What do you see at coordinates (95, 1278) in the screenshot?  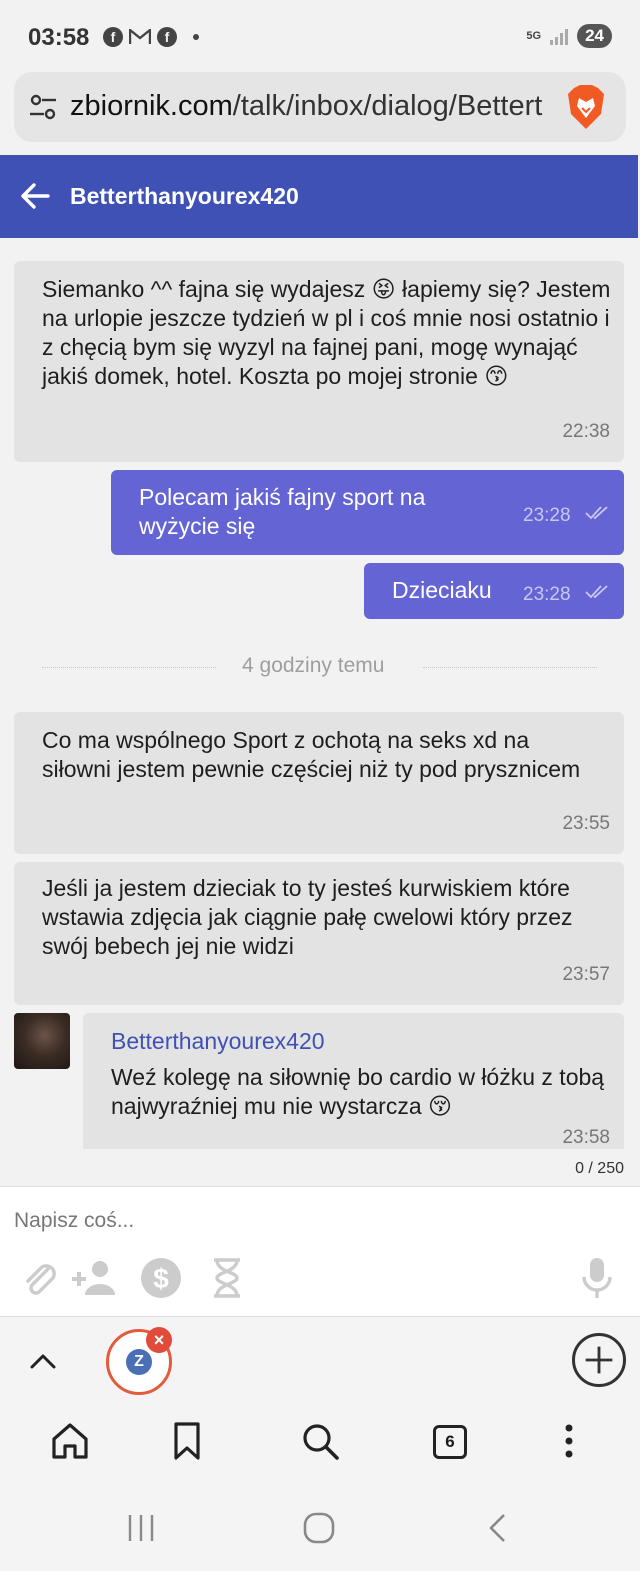 I see `add-person-icon` at bounding box center [95, 1278].